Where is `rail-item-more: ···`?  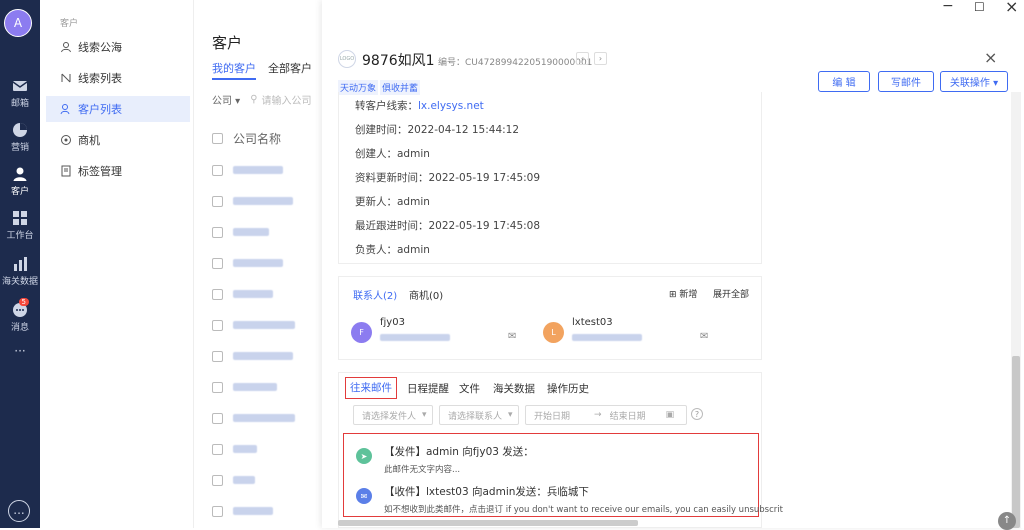 rail-item-more: ··· is located at coordinates (20, 351).